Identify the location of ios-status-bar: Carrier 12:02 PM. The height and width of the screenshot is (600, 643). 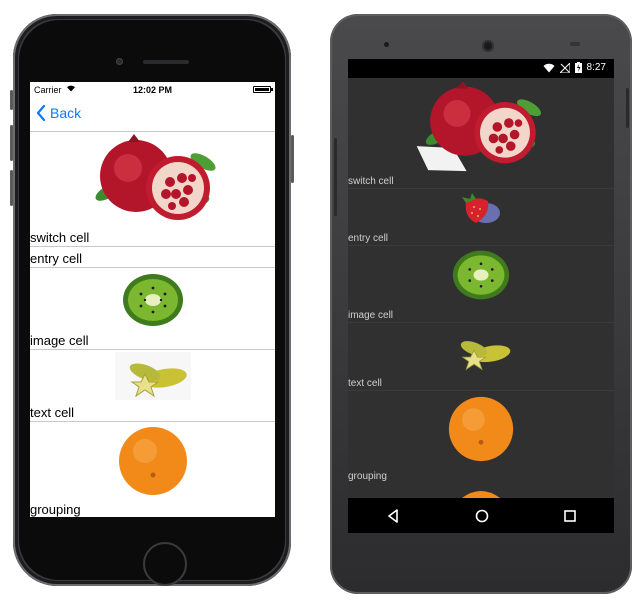
(152, 90).